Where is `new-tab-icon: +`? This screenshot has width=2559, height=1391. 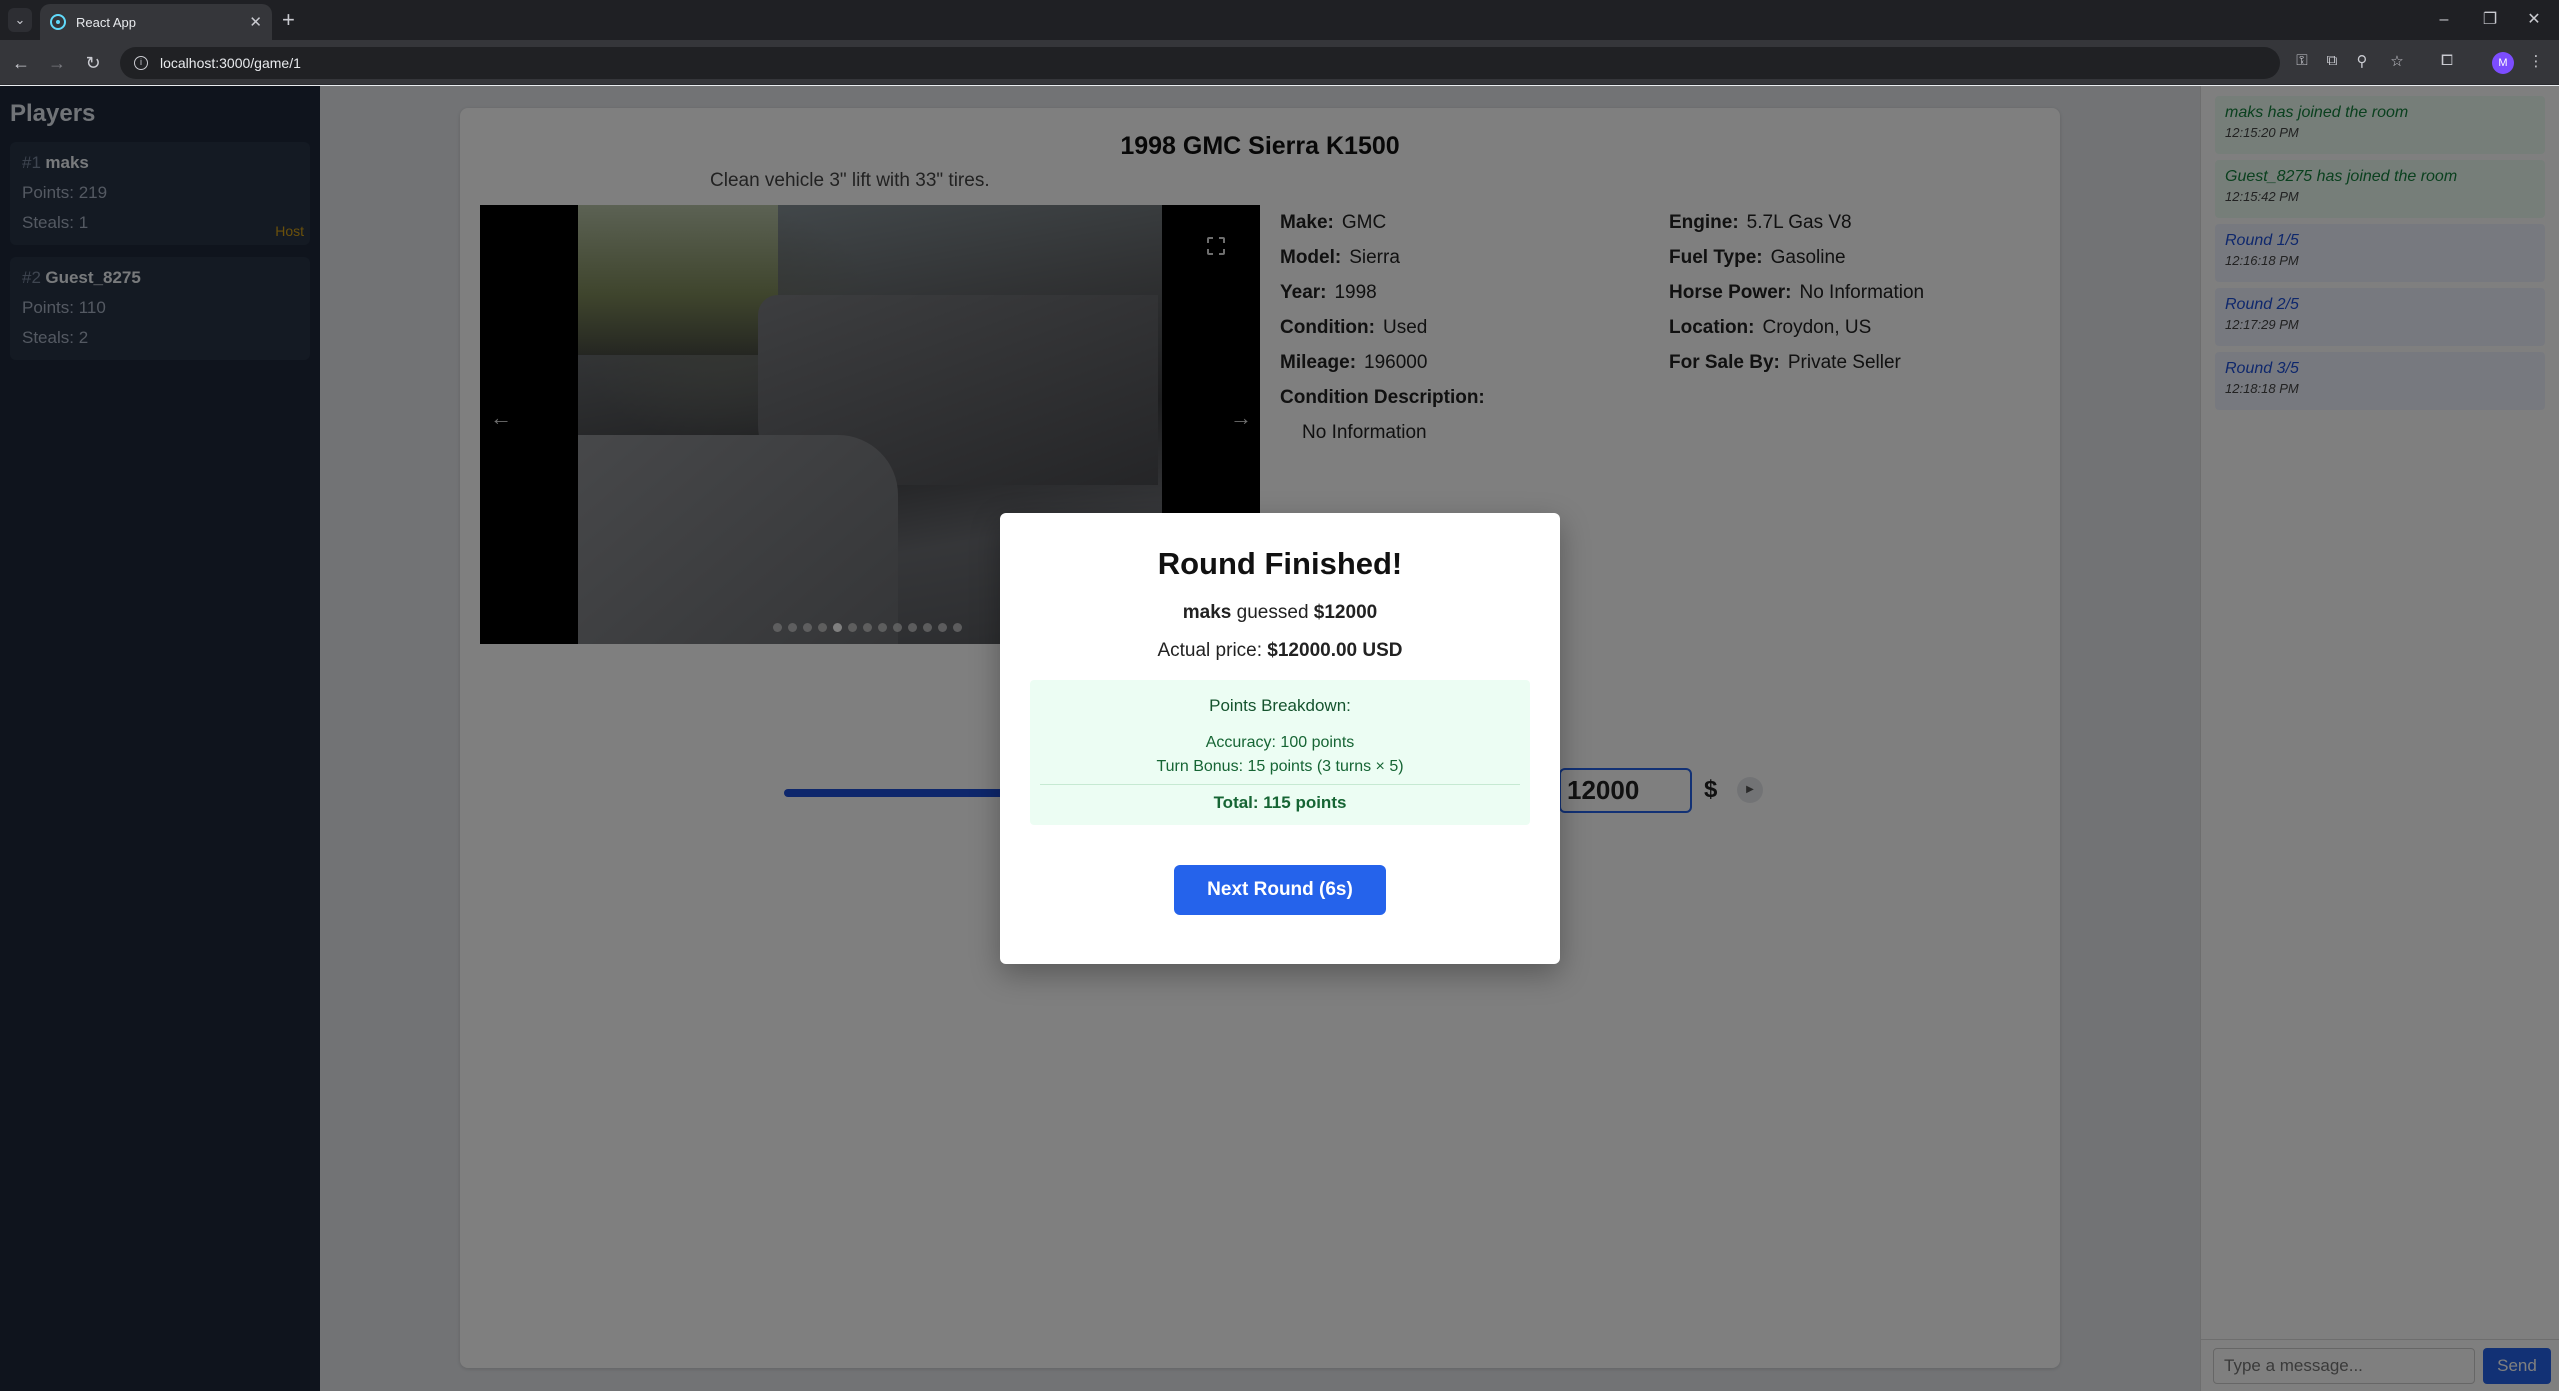 new-tab-icon: + is located at coordinates (288, 20).